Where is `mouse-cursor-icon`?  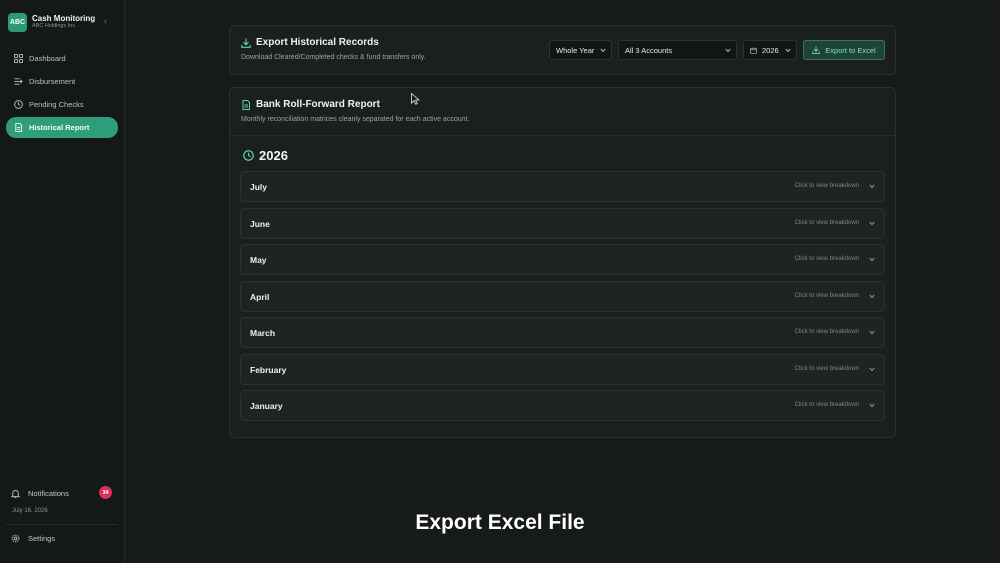 mouse-cursor-icon is located at coordinates (415, 99).